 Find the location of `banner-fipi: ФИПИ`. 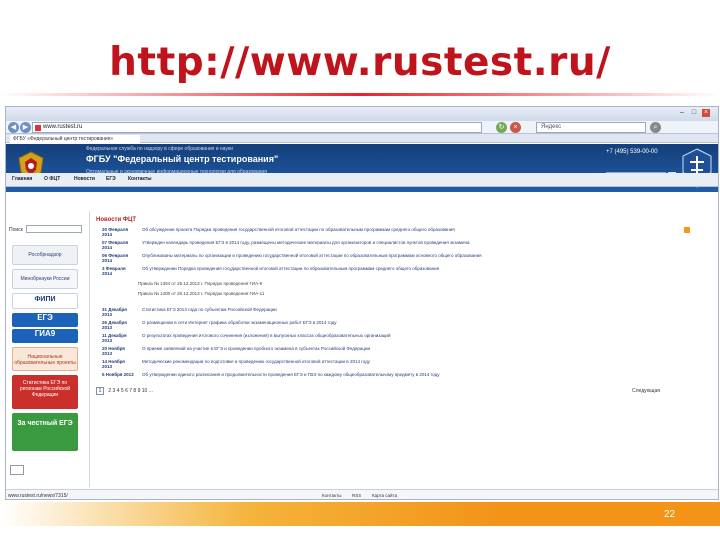

banner-fipi: ФИПИ is located at coordinates (45, 301).